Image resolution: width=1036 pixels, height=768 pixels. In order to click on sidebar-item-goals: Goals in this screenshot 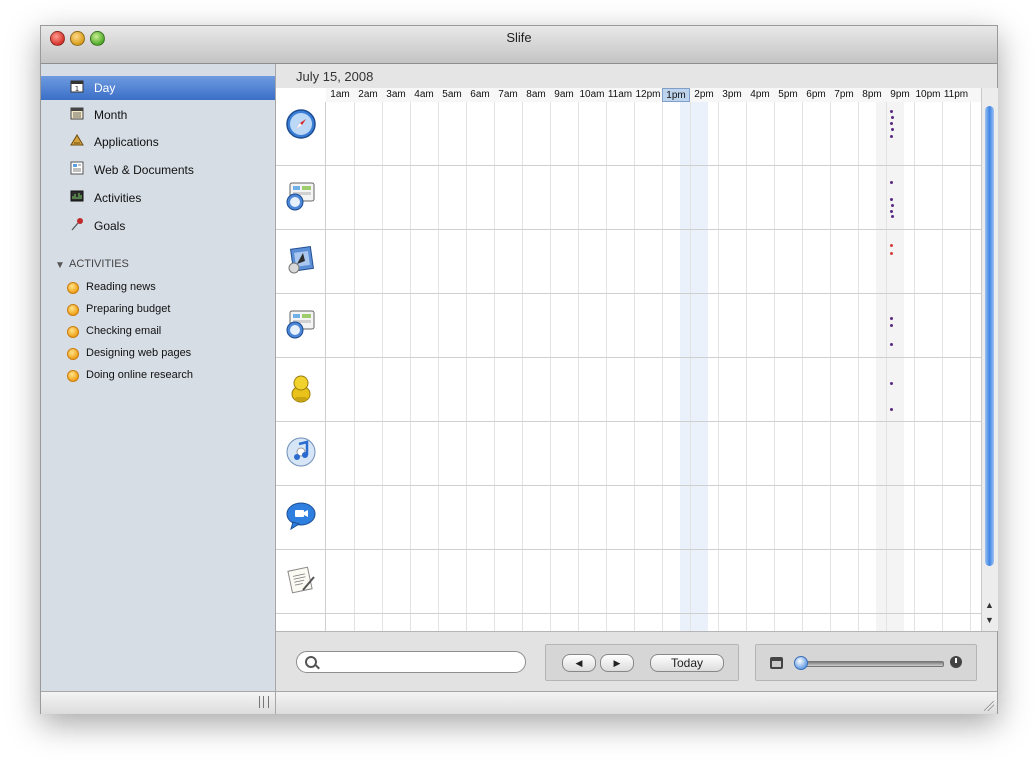, I will do `click(158, 226)`.